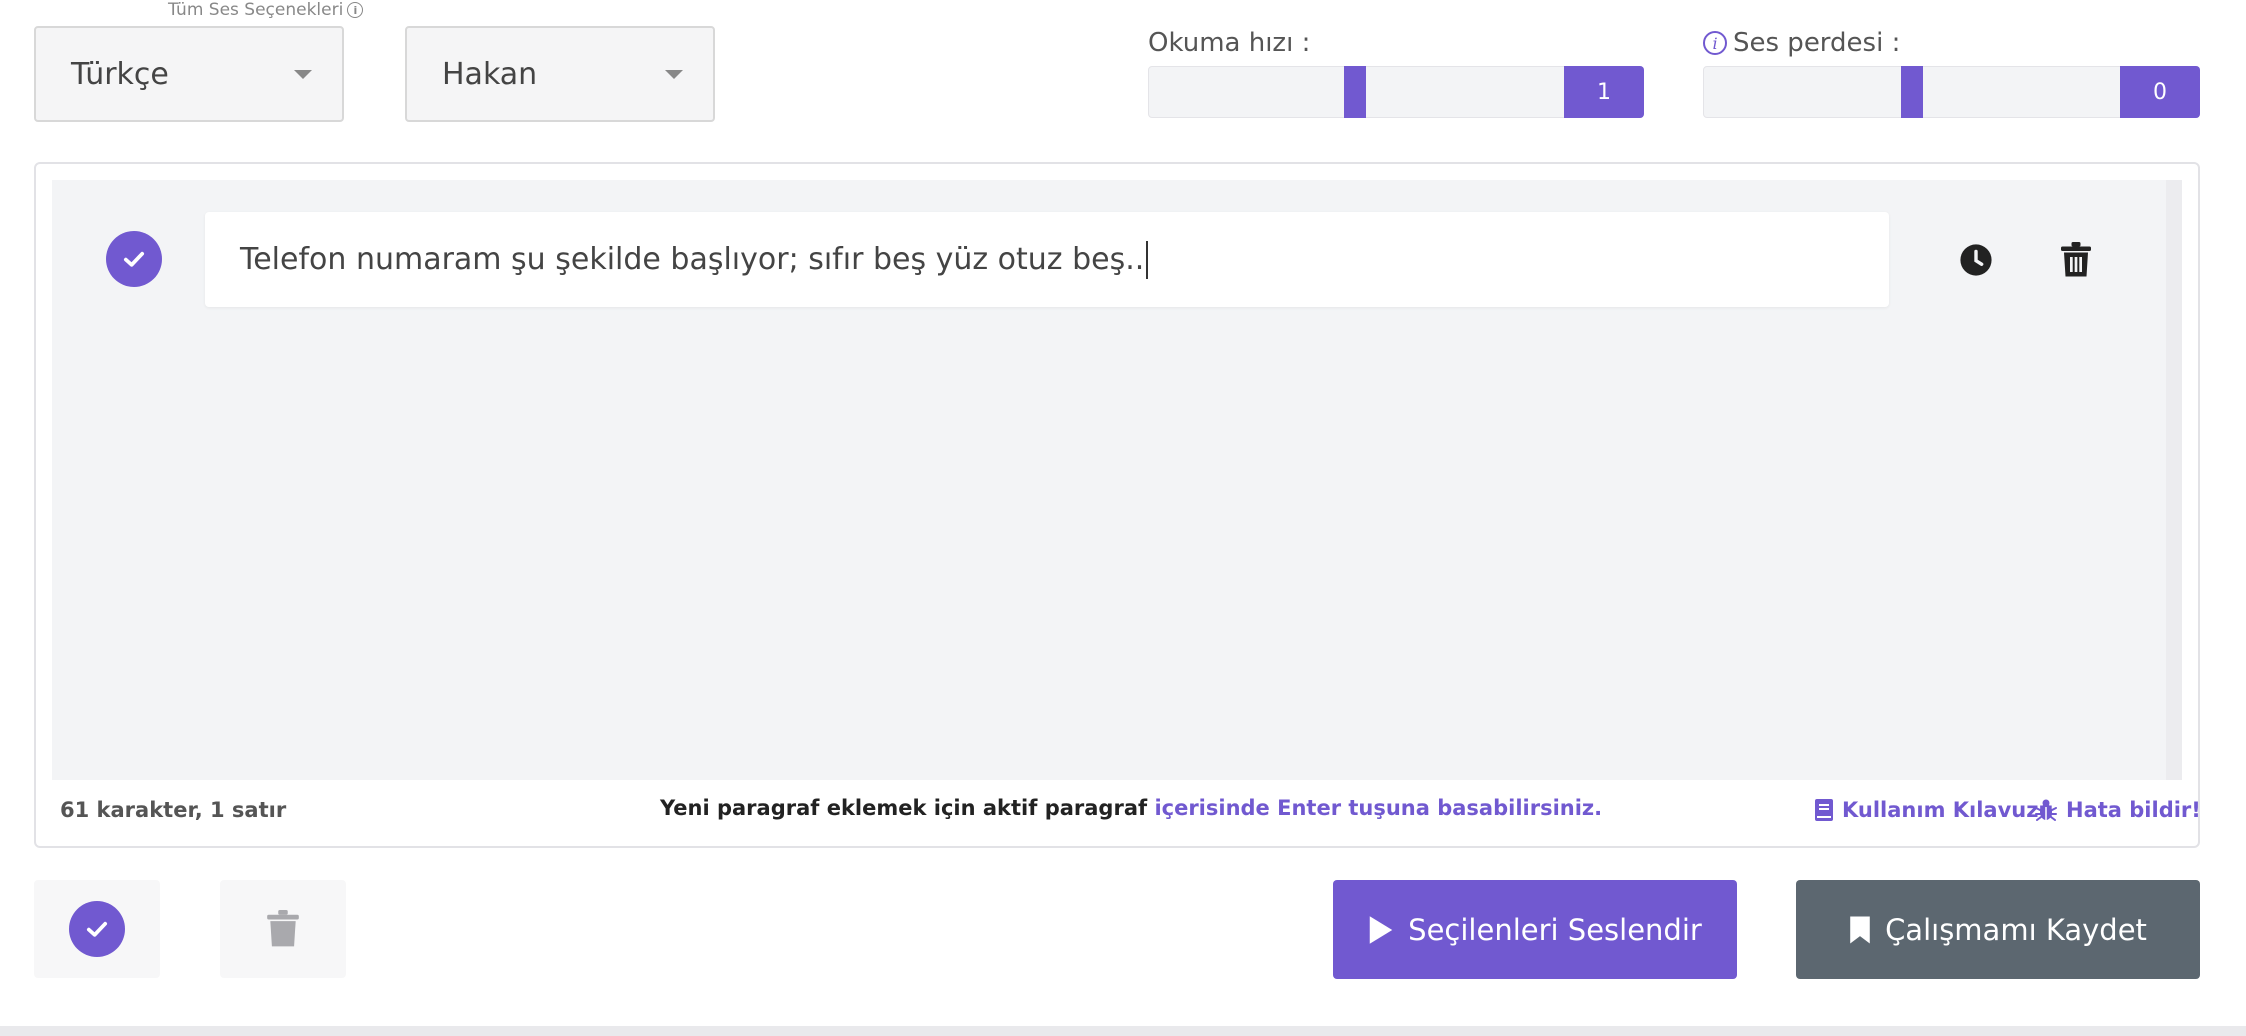 The height and width of the screenshot is (1036, 2246). Describe the element at coordinates (173, 810) in the screenshot. I see `character-count: 61 karakter, 1 satır` at that location.